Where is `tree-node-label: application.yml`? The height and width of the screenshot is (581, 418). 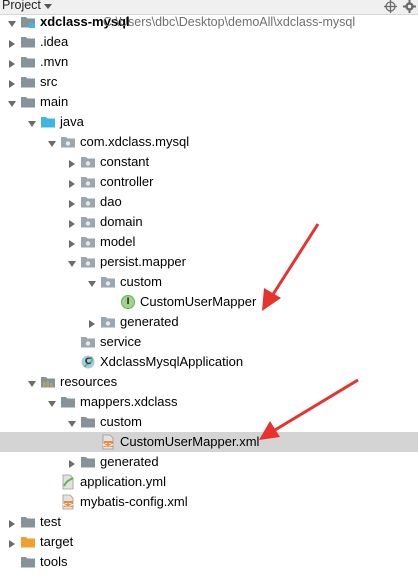 tree-node-label: application.yml is located at coordinates (123, 481).